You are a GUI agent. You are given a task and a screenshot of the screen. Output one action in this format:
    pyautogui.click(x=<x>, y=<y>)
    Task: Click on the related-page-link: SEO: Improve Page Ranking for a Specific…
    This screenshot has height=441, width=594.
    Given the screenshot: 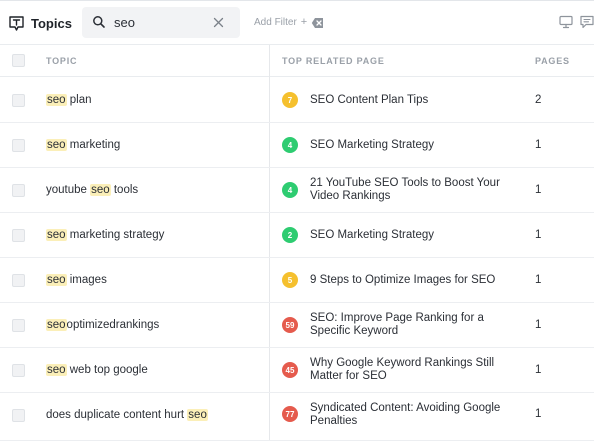 What is the action you would take?
    pyautogui.click(x=410, y=325)
    